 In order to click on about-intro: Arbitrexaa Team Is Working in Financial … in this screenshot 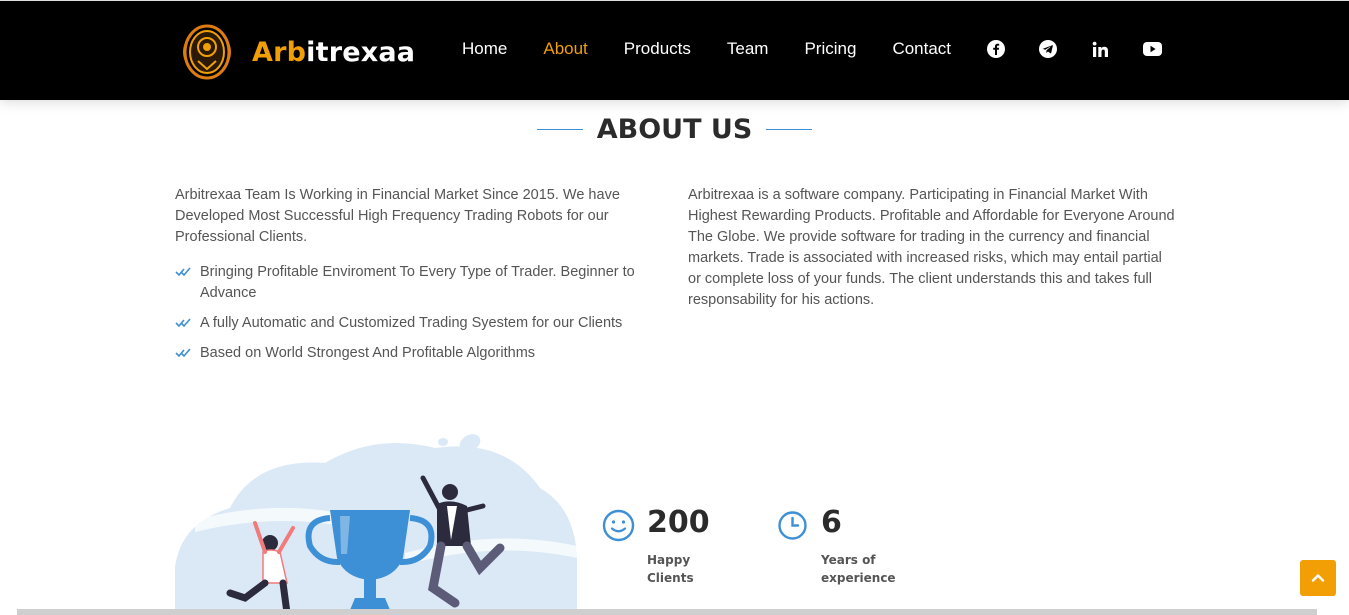, I will do `click(397, 216)`.